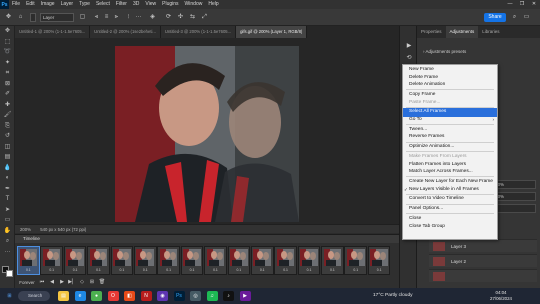  I want to click on menu-type: Type, so click(84, 4).